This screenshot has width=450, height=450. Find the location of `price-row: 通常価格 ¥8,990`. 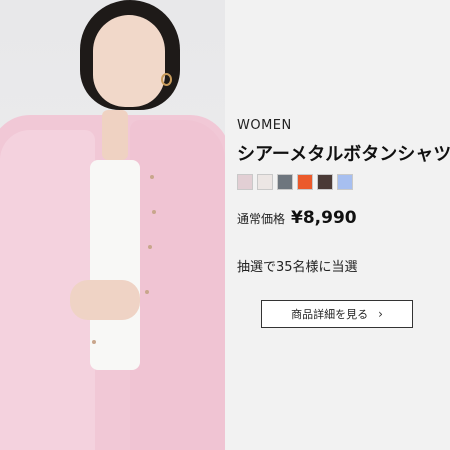

price-row: 通常価格 ¥8,990 is located at coordinates (297, 218).